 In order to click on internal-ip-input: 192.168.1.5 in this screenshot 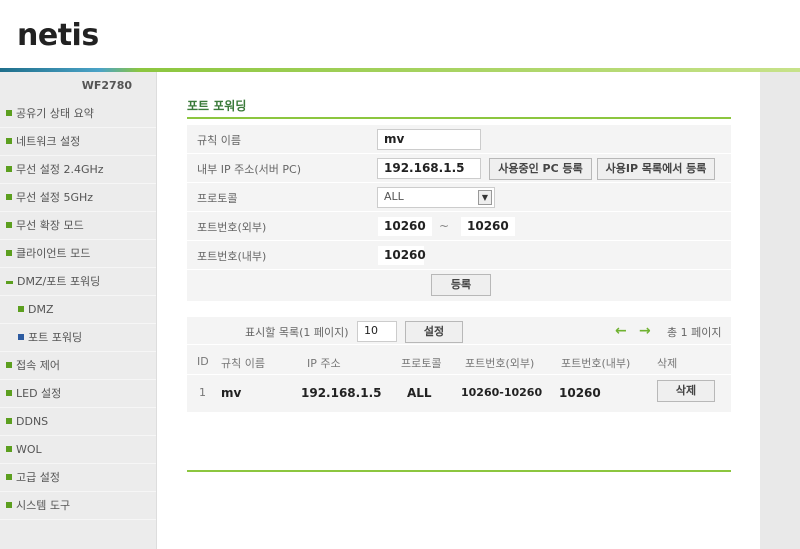, I will do `click(429, 168)`.